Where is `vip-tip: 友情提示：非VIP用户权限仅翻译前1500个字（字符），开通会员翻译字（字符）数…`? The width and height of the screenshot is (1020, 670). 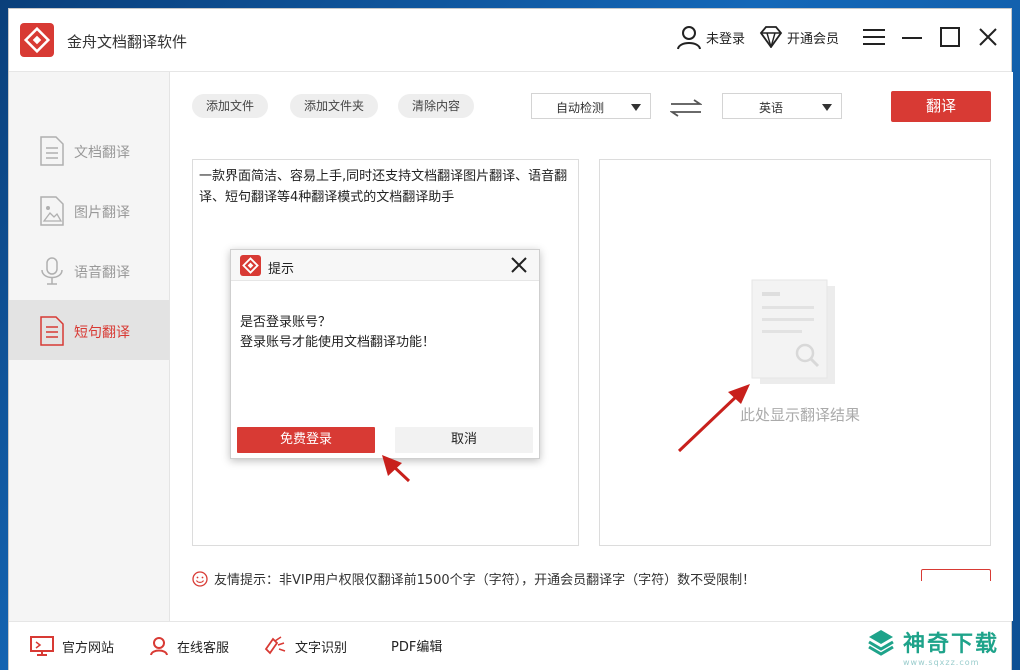
vip-tip: 友情提示：非VIP用户权限仅翻译前1500个字（字符），开通会员翻译字（字符）数… is located at coordinates (473, 578).